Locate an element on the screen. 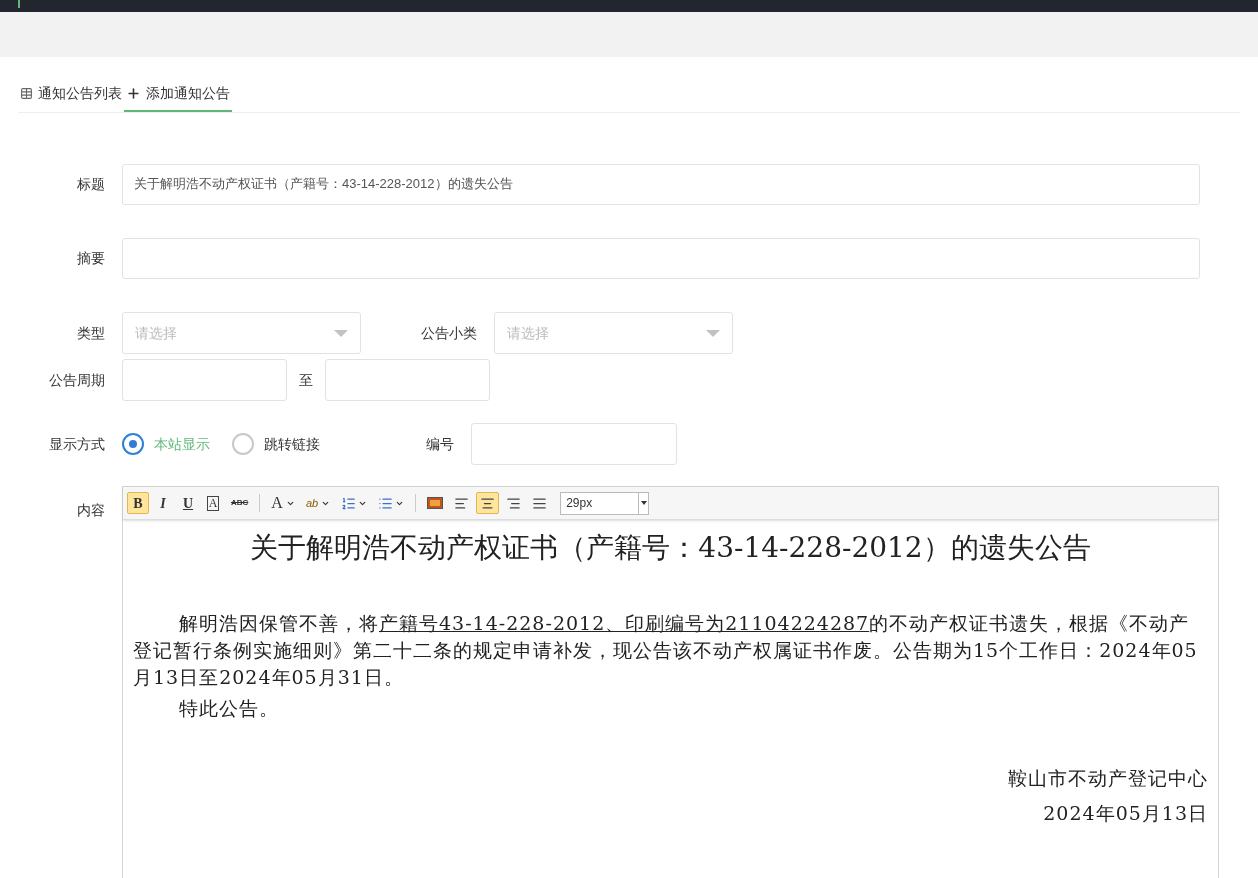  align-center-button is located at coordinates (488, 503).